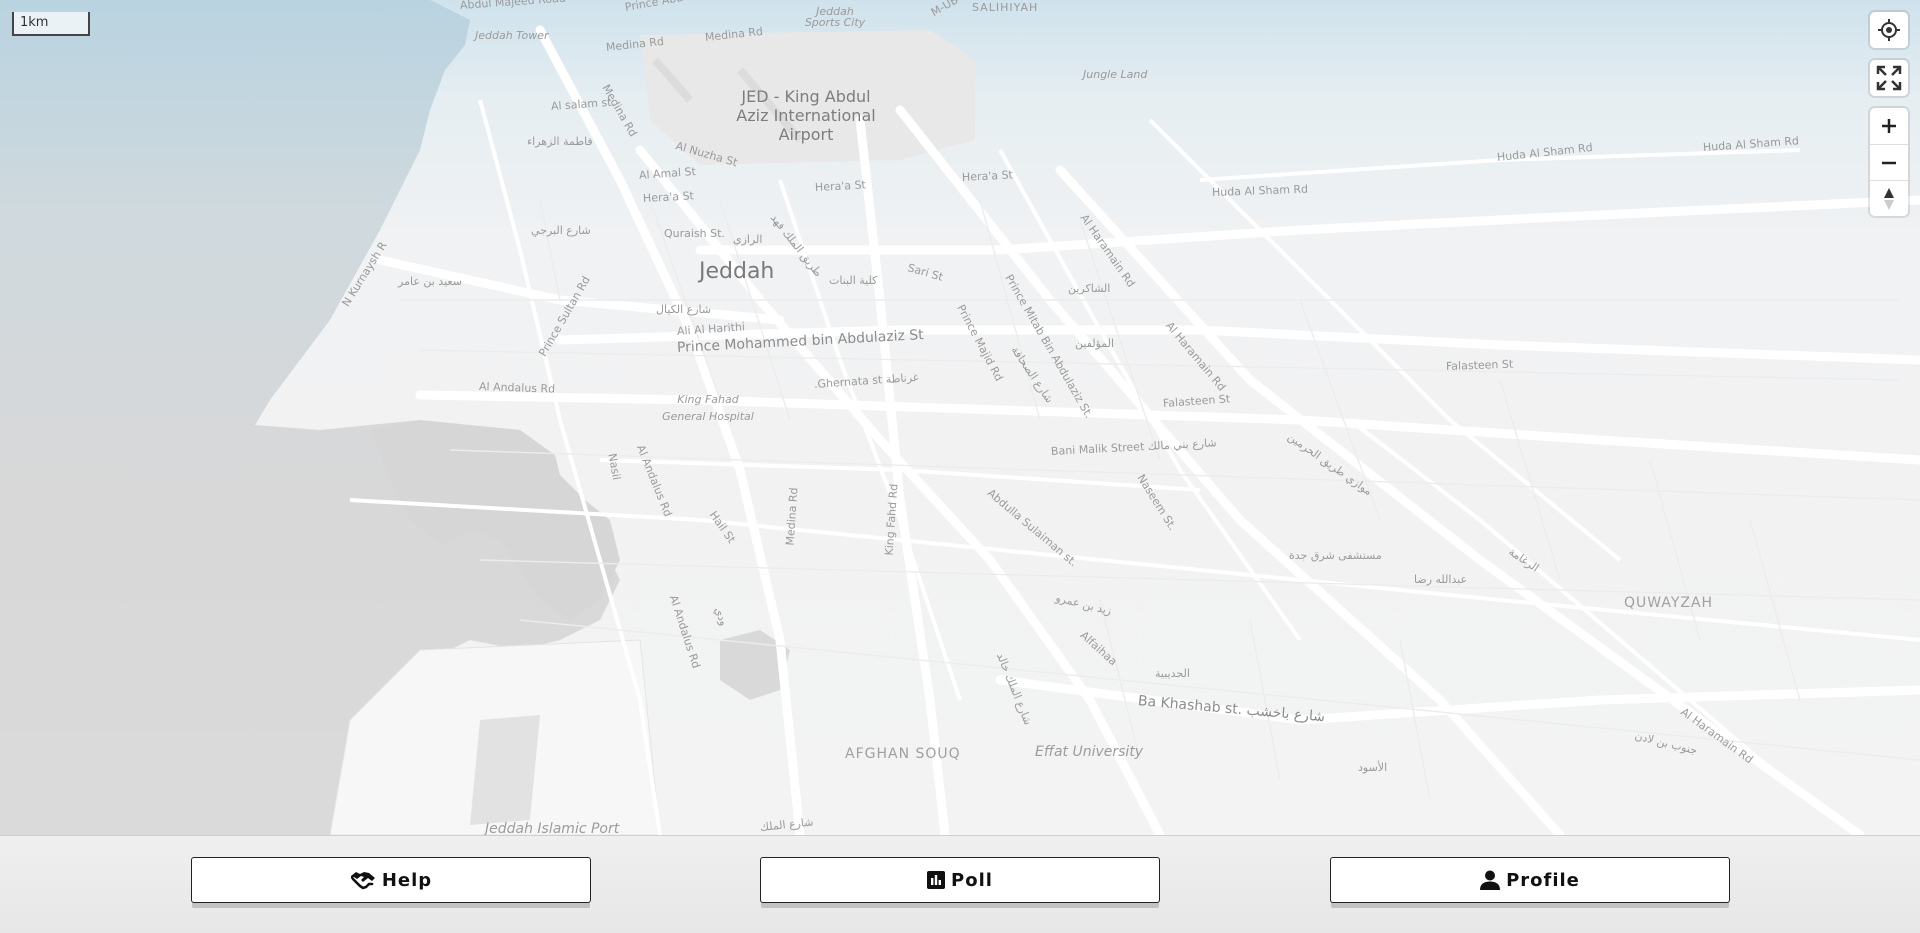 The width and height of the screenshot is (1920, 933). I want to click on locate-control, so click(1889, 30).